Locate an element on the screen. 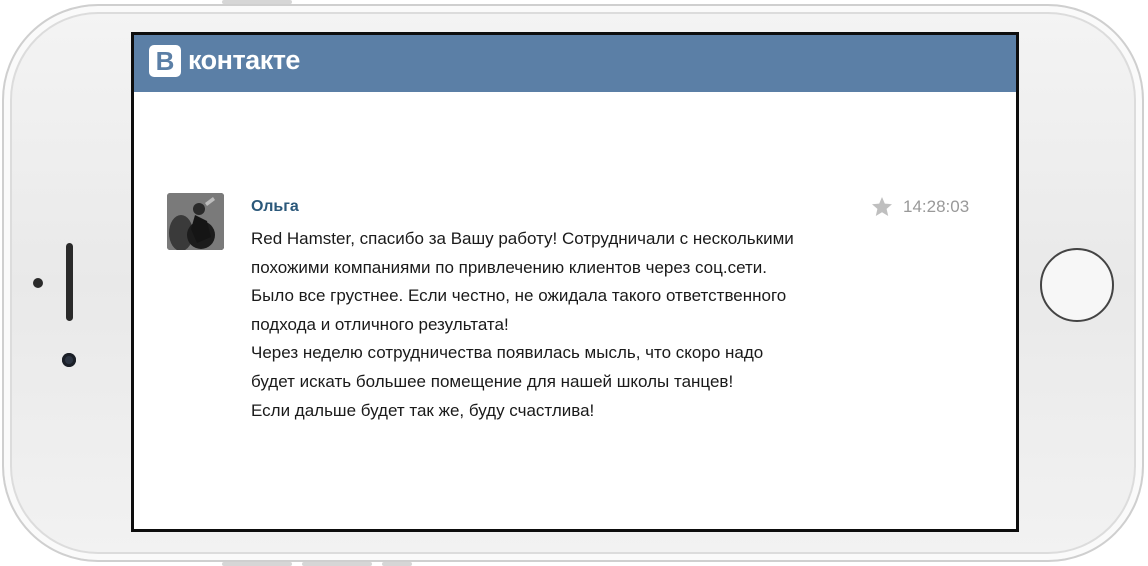 This screenshot has width=1148, height=566. message-line: подхода и отличного результата! is located at coordinates (380, 324).